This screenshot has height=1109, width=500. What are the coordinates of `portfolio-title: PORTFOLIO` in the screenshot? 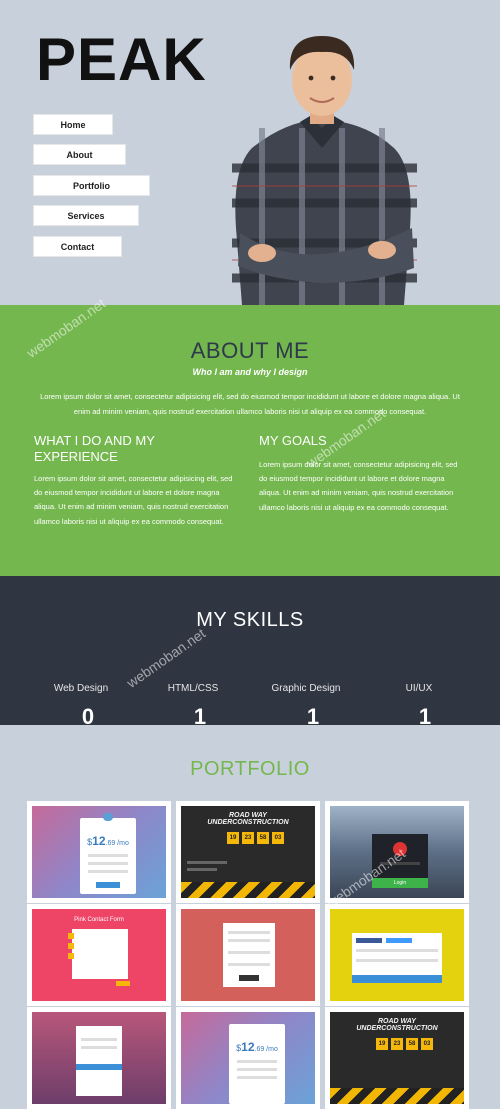 It's located at (250, 769).